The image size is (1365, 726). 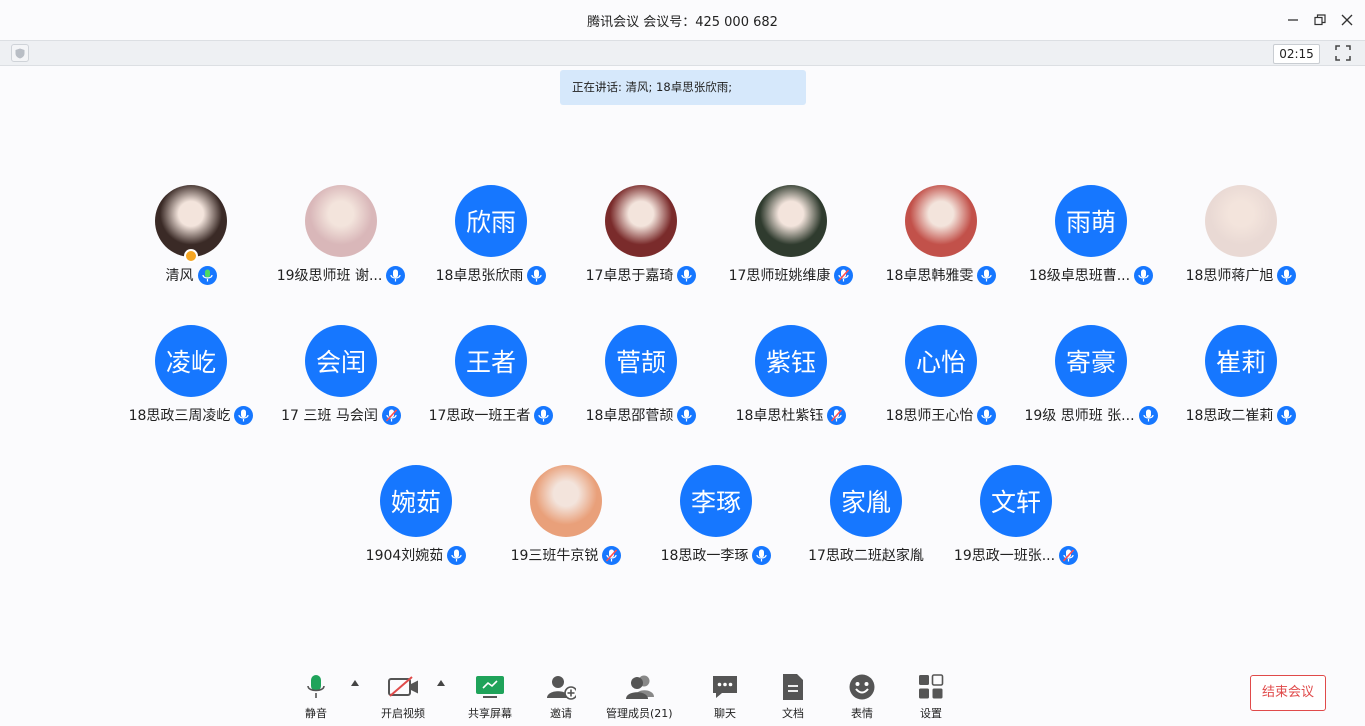 I want to click on share-screen-button: 共享屏幕, so click(x=490, y=696).